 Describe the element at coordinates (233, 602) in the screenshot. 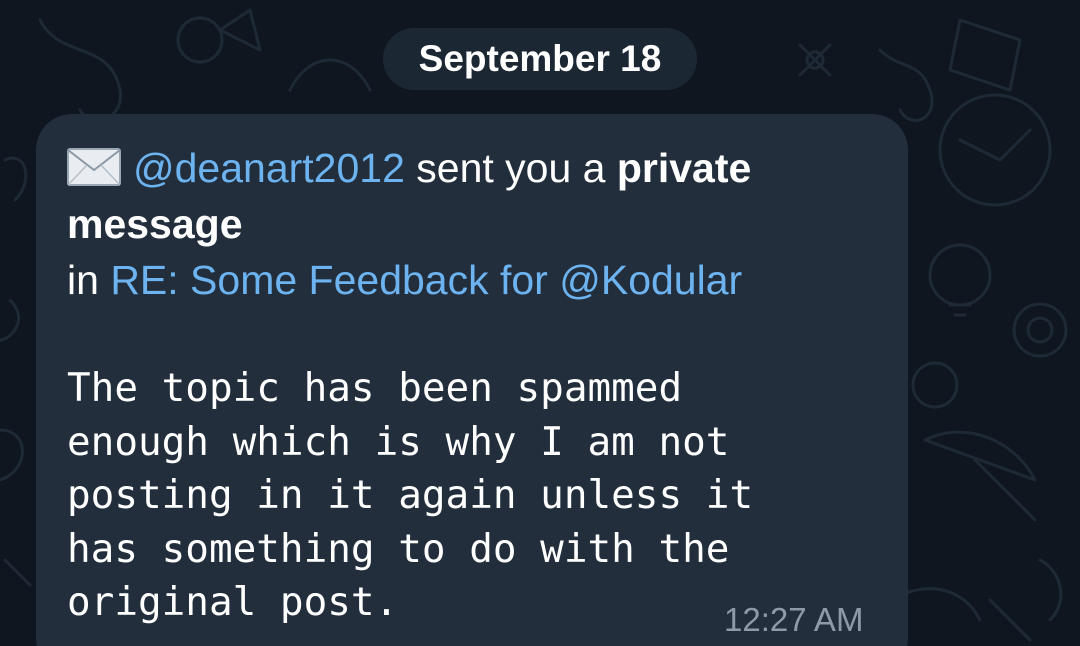

I see `body-line: original post.` at that location.